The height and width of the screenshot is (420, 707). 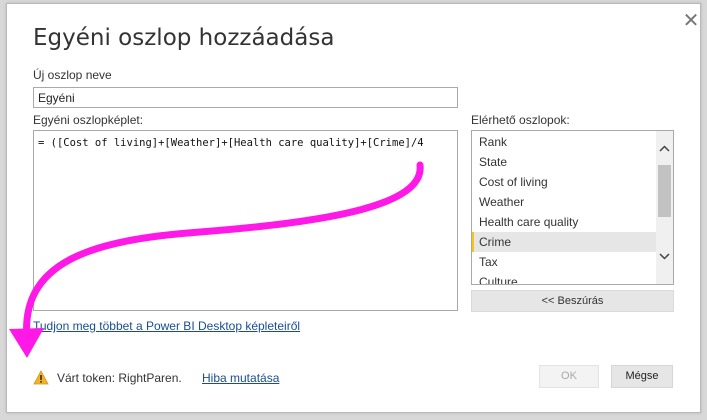 I want to click on column-list-item: State, so click(x=564, y=162).